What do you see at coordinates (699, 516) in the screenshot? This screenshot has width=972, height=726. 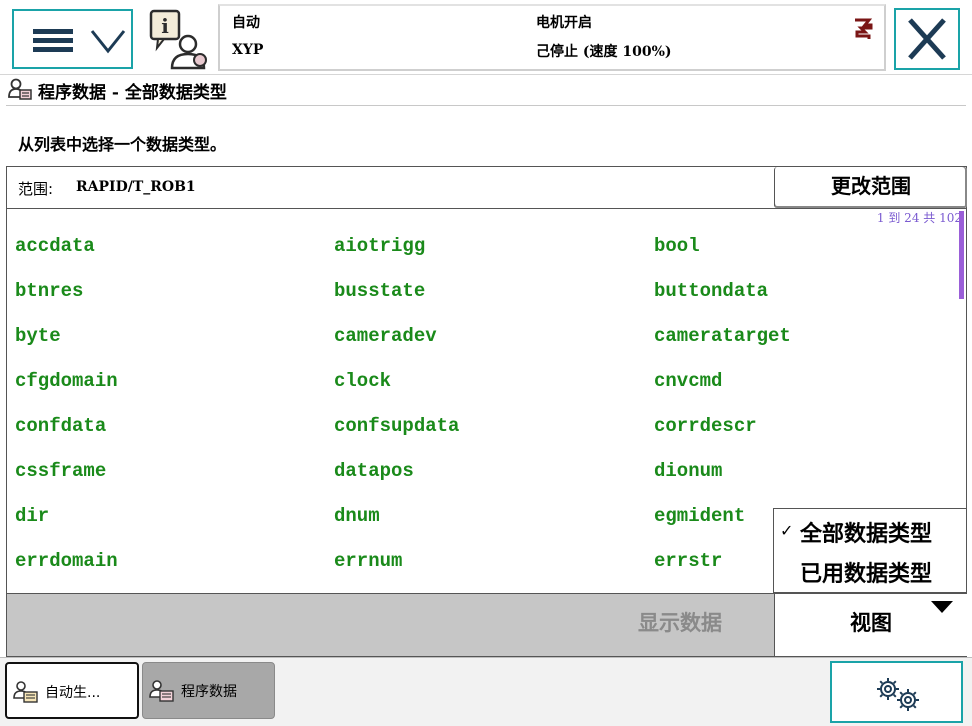 I see `list-item: egmident` at bounding box center [699, 516].